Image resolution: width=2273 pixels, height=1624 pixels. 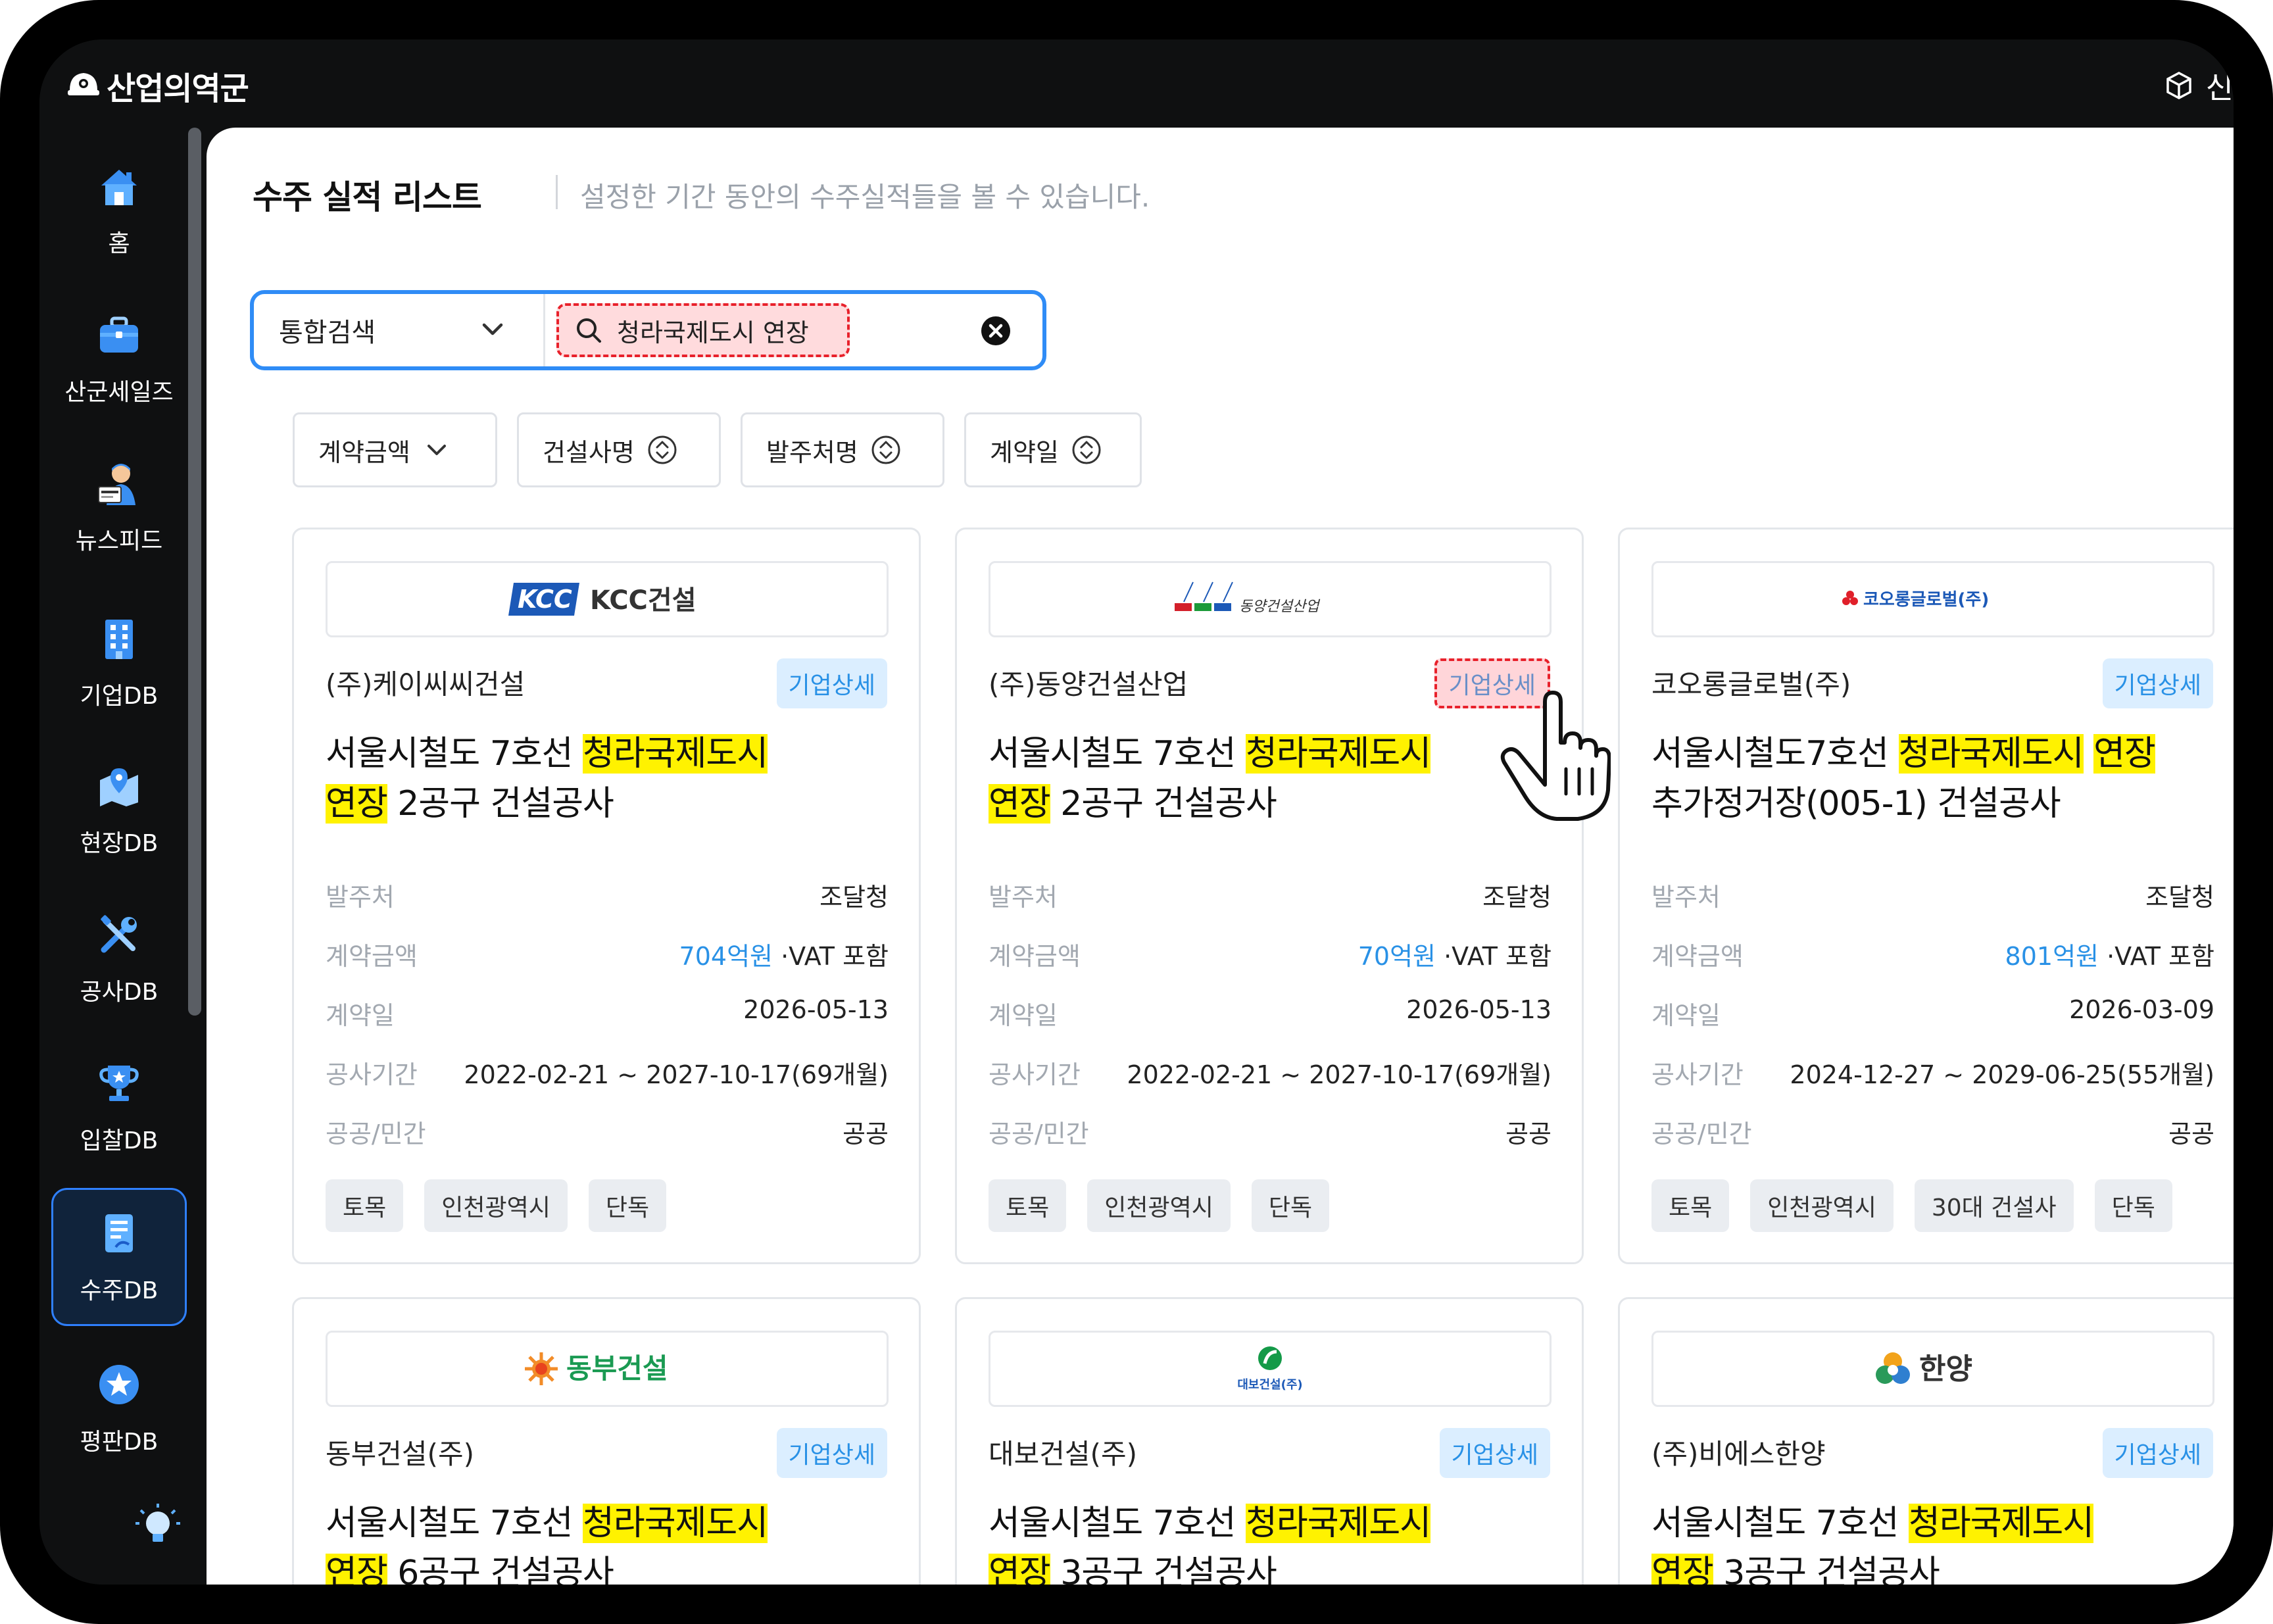 I want to click on sidebar-item-bid-db: 입찰DB, so click(x=119, y=1107).